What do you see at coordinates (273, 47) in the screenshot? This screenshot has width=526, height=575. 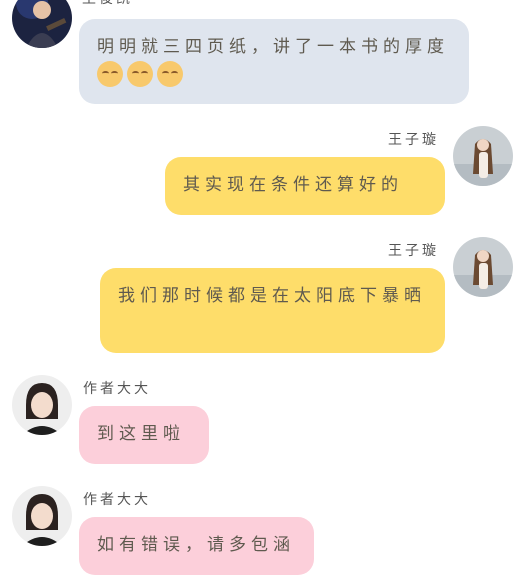 I see `message-text: 明明就三四页纸，讲了一本书的厚度` at bounding box center [273, 47].